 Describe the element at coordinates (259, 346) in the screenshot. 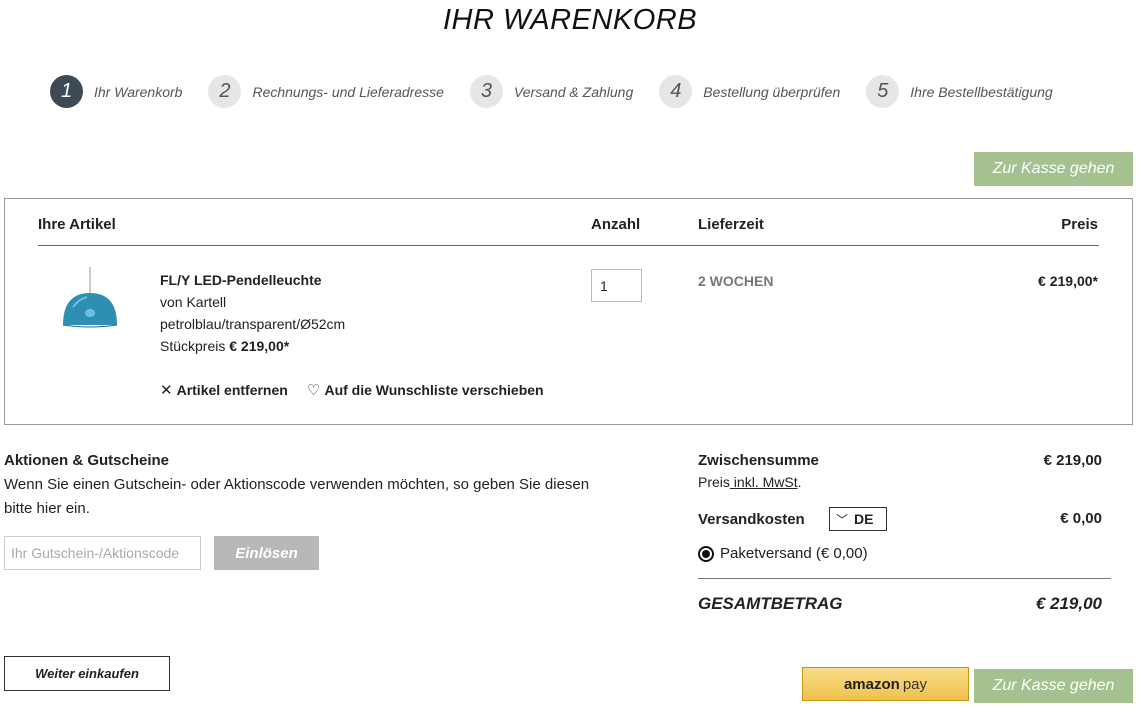

I see `unit-price-value: € 219,00*` at that location.